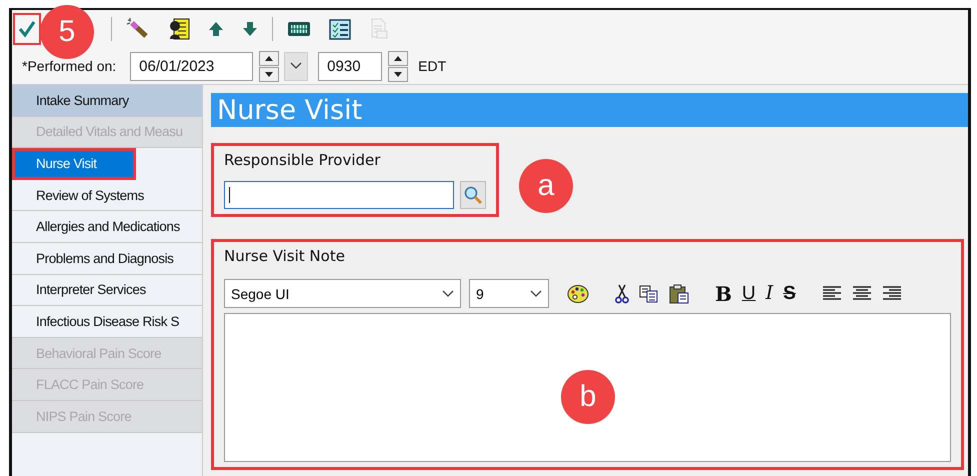  I want to click on arrow-up-icon, so click(216, 29).